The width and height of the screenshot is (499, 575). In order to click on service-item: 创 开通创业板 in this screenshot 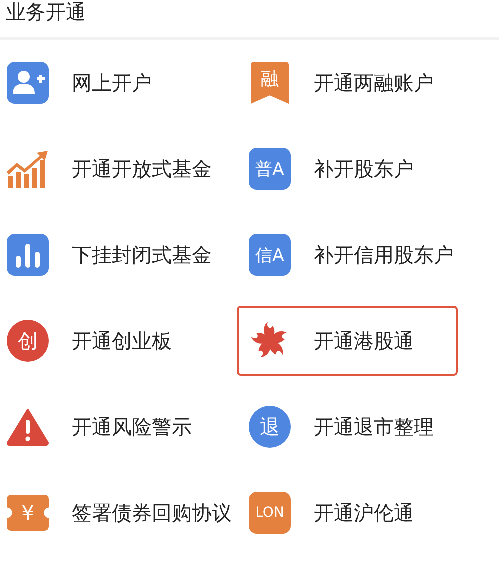, I will do `click(118, 341)`.